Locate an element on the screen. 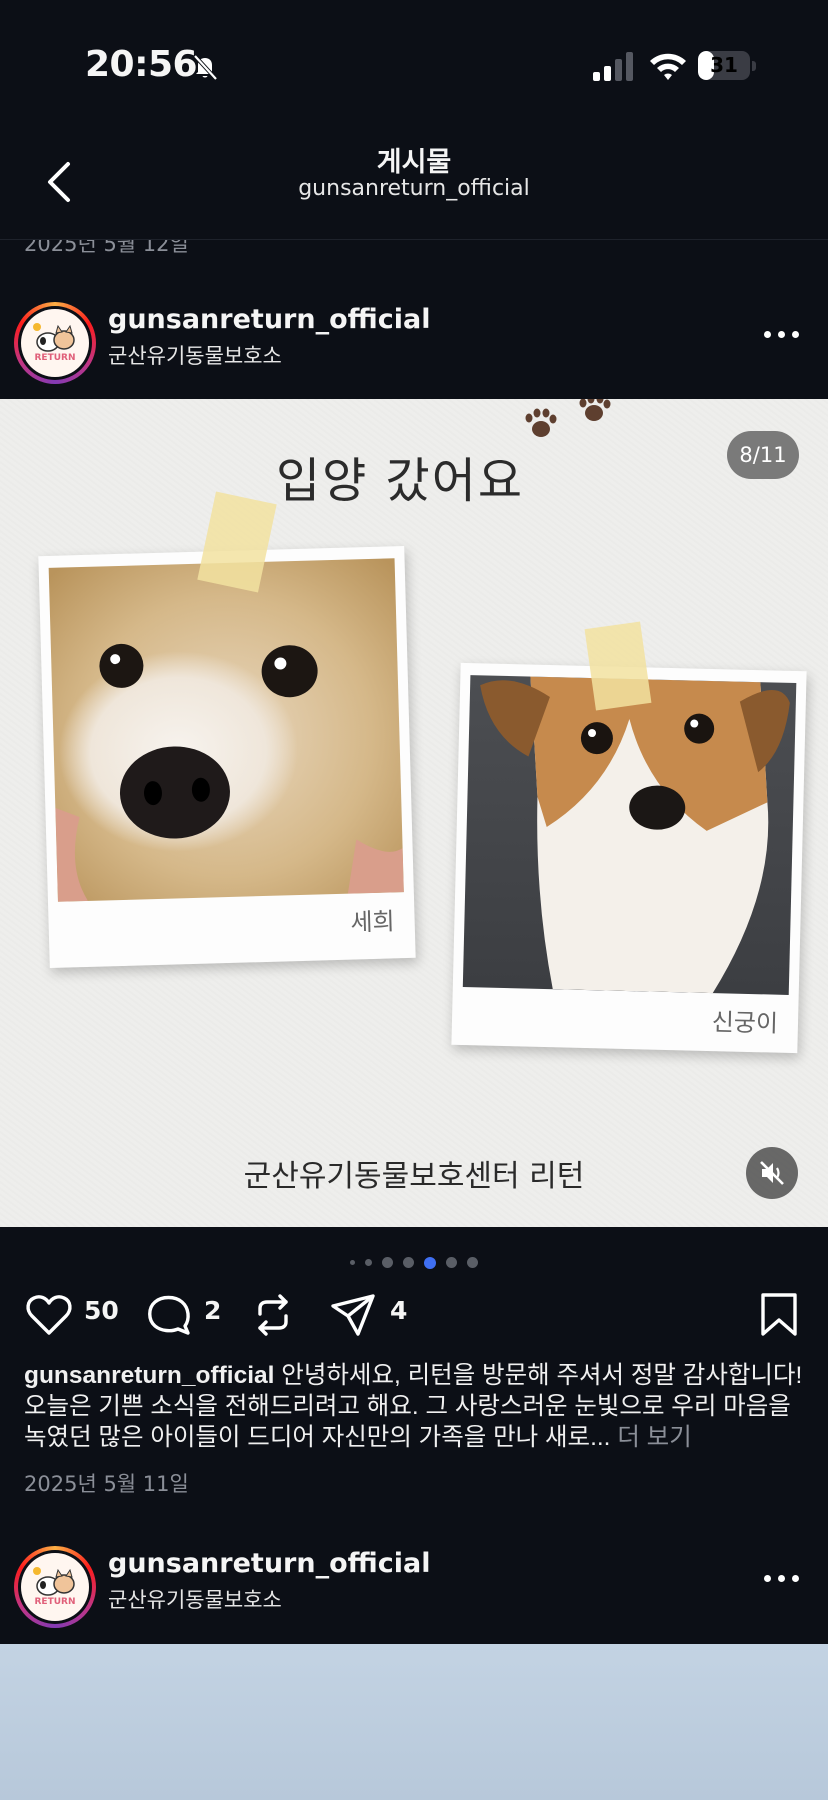 The image size is (828, 1800). nav-header: 게시물 gunsanreturn_official is located at coordinates (414, 185).